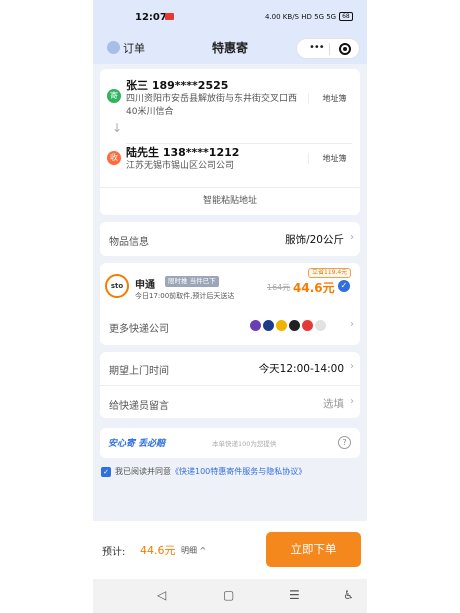  Describe the element at coordinates (161, 595) in the screenshot. I see `back-icon: ◁` at that location.